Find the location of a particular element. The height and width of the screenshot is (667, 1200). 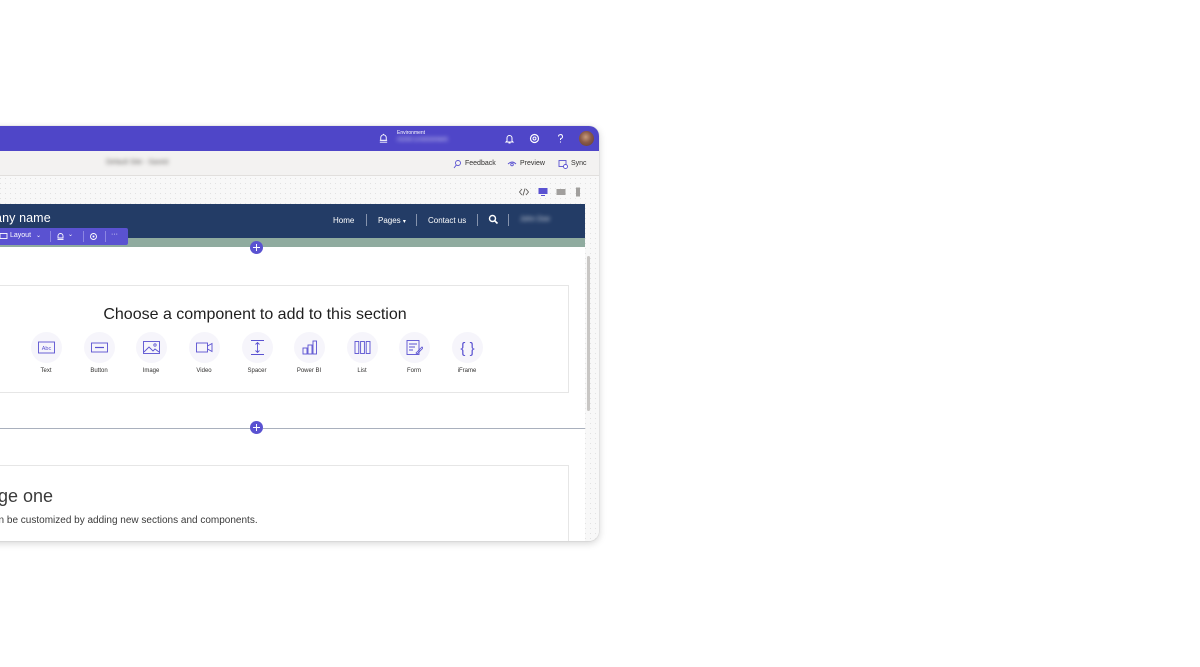

list-icon is located at coordinates (362, 347).